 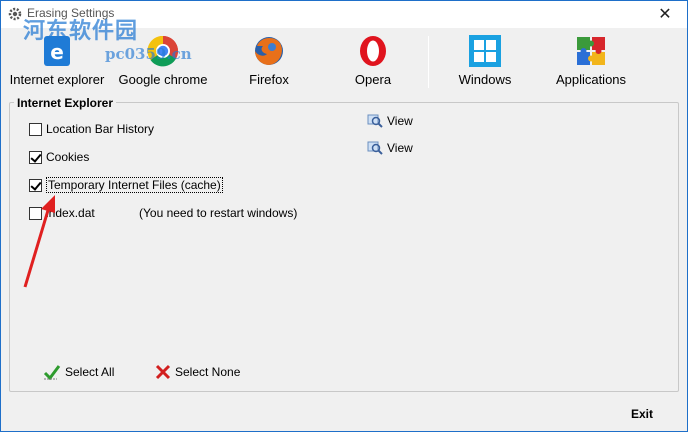 I want to click on select-none-button: Select None, so click(x=197, y=372).